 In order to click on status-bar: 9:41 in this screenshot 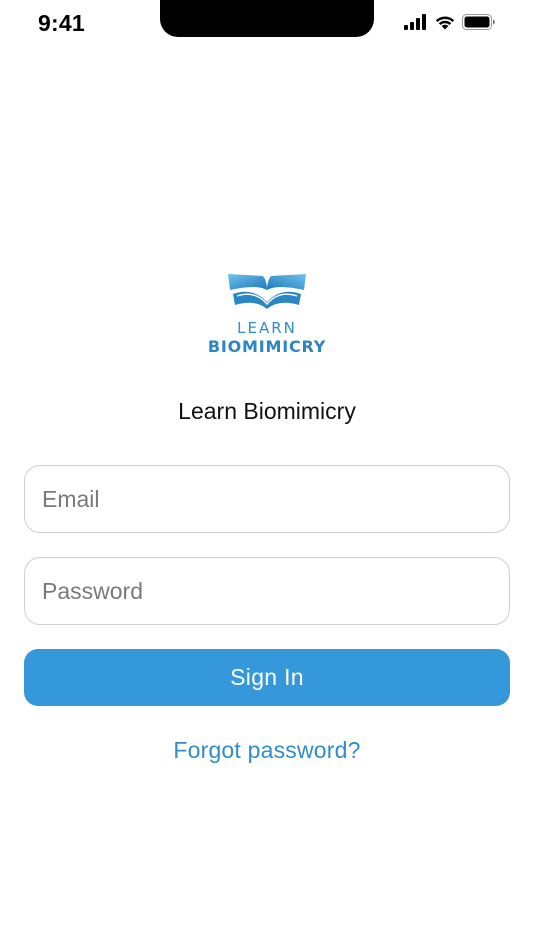, I will do `click(267, 25)`.